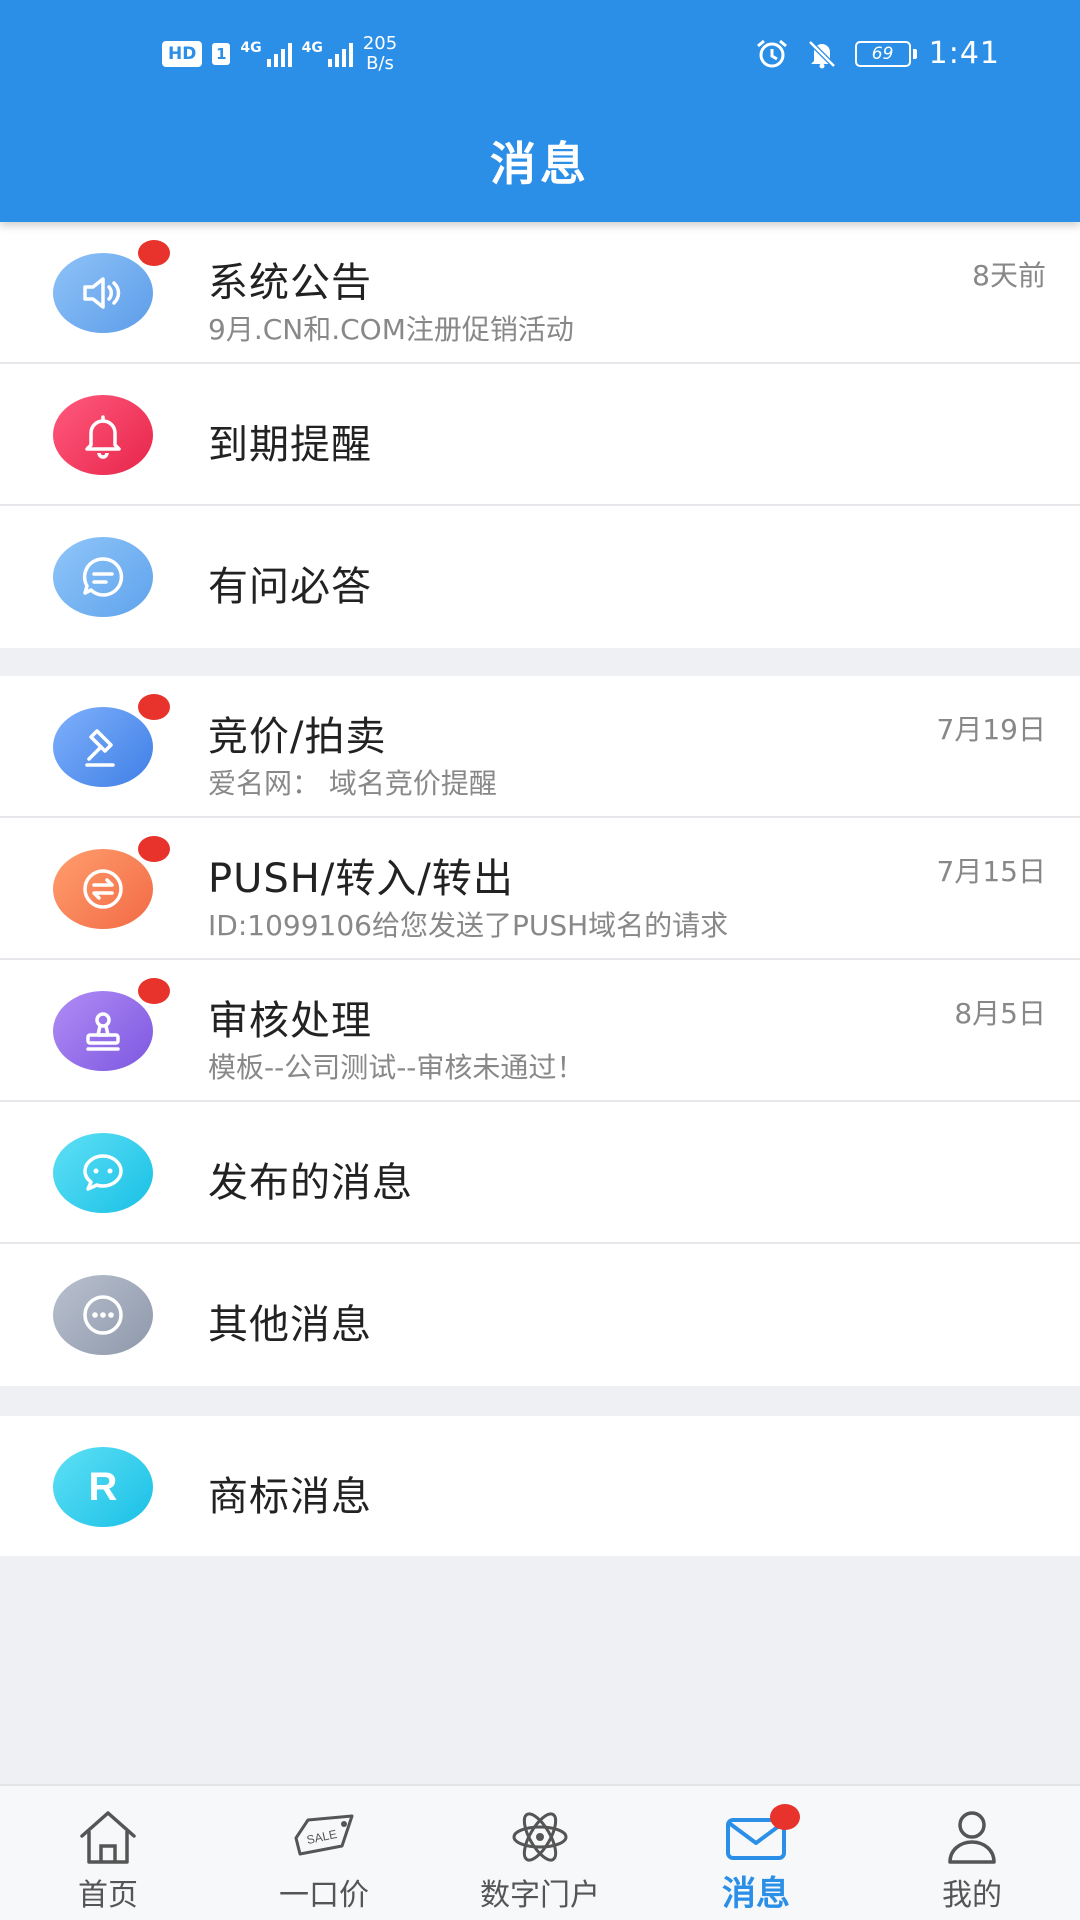 The width and height of the screenshot is (1080, 1920). I want to click on sim-icon: 1, so click(221, 54).